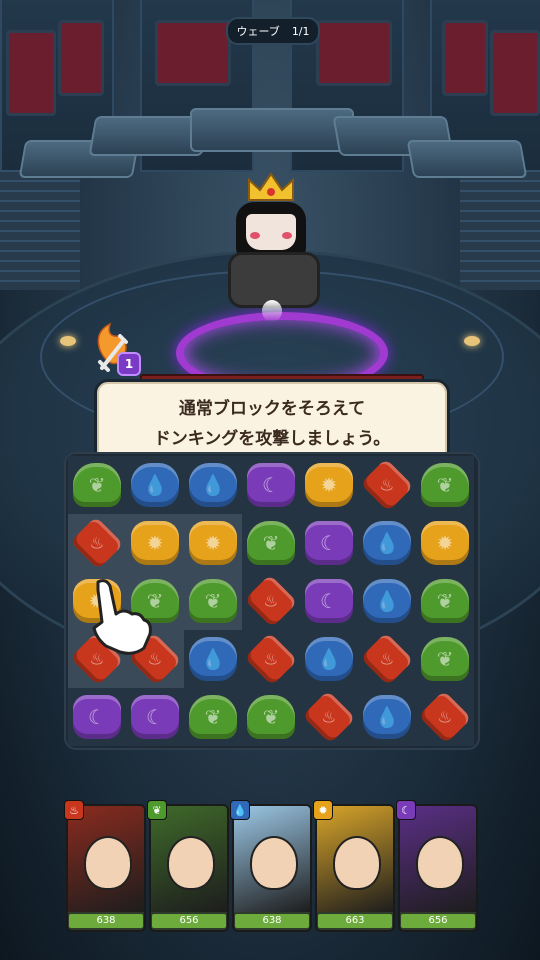  Describe the element at coordinates (272, 439) in the screenshot. I see `tooltip-line-2: ドンキングを攻撃しましょう。` at that location.